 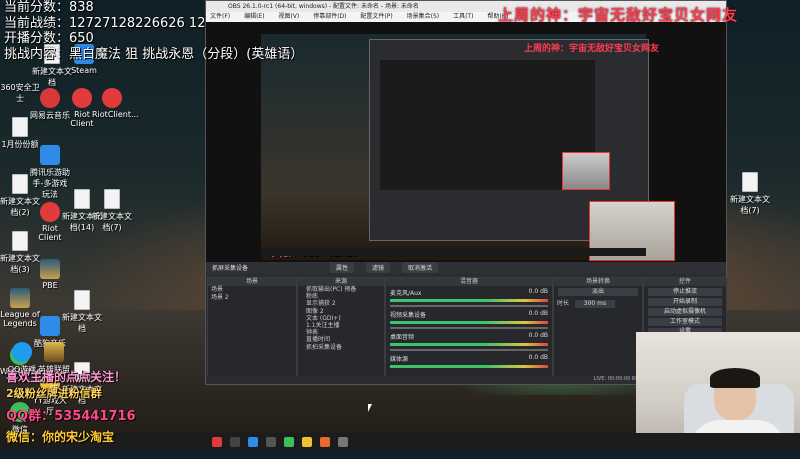 What do you see at coordinates (378, 267) in the screenshot?
I see `filters-button: 滤镜` at bounding box center [378, 267].